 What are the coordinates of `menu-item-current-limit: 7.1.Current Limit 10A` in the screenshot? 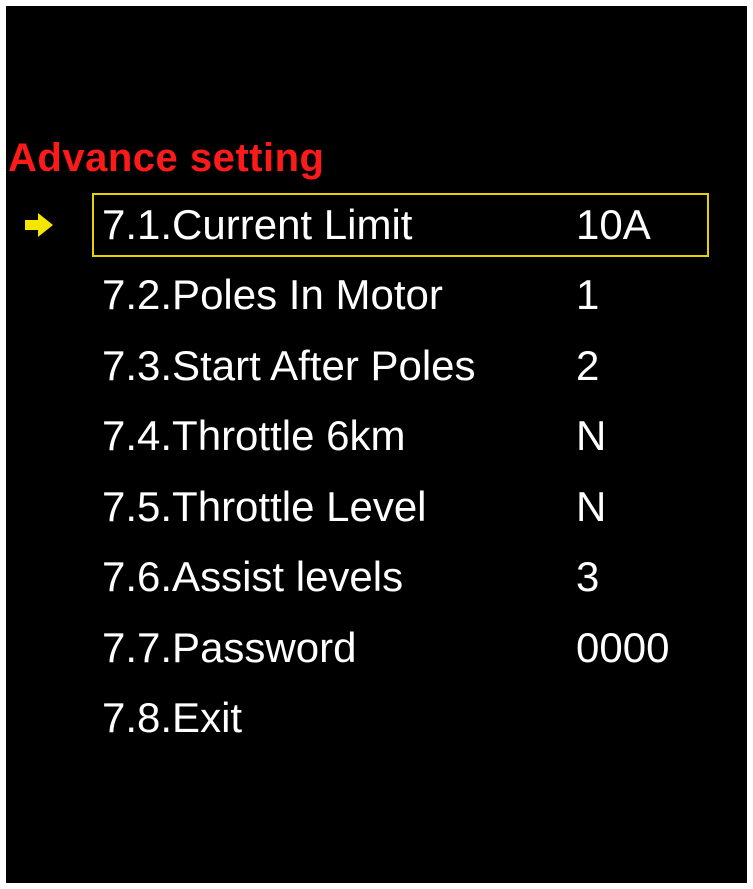 It's located at (376, 225).